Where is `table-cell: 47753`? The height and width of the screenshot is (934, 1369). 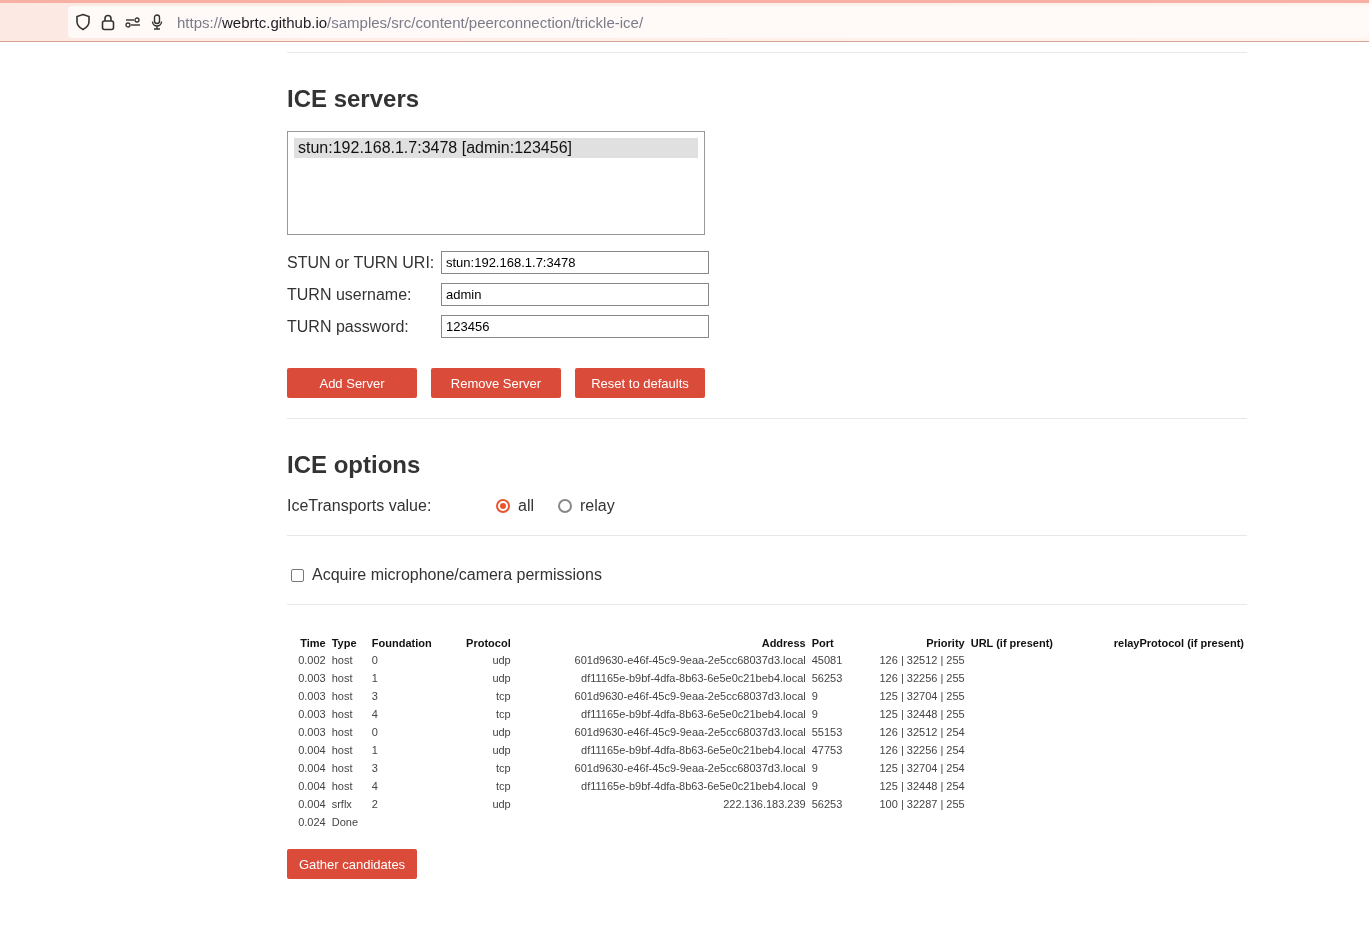 table-cell: 47753 is located at coordinates (827, 750).